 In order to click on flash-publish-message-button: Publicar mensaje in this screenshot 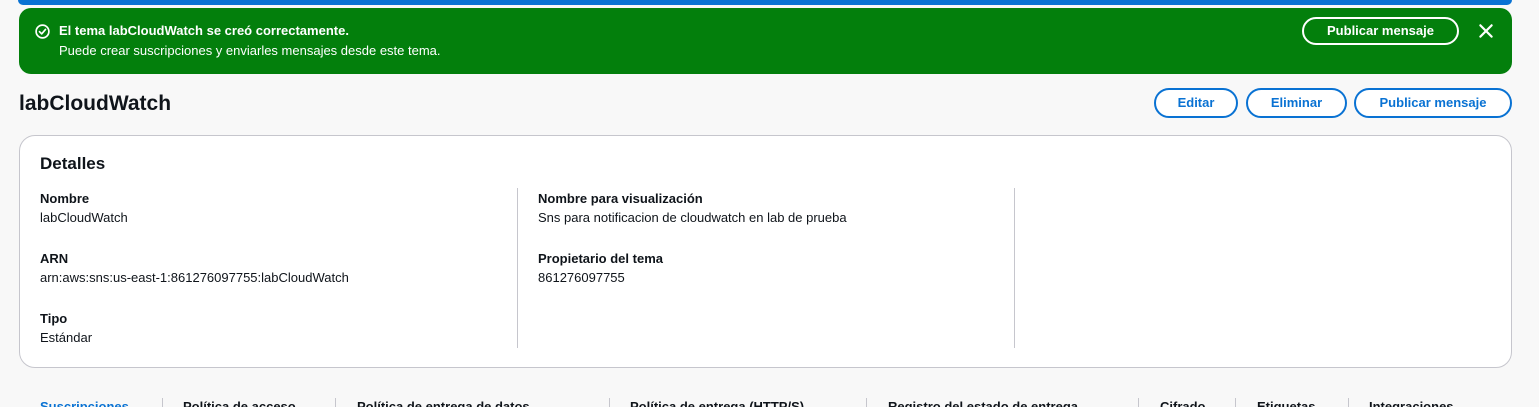, I will do `click(1380, 31)`.